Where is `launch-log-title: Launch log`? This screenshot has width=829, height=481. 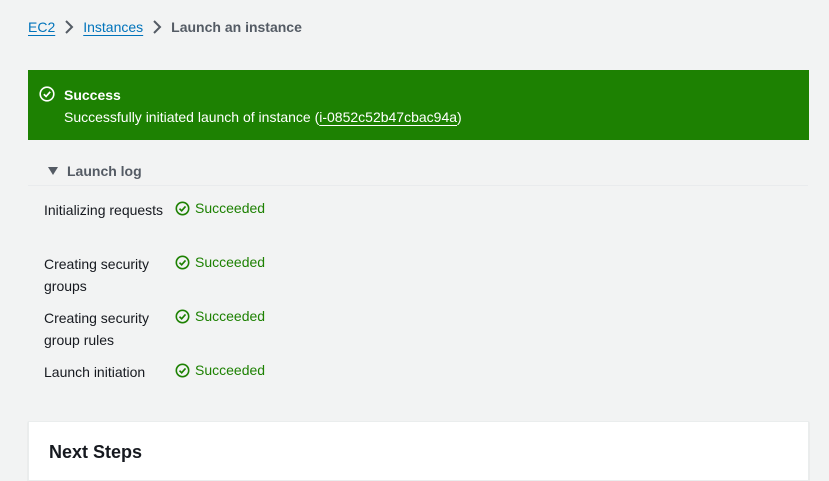 launch-log-title: Launch log is located at coordinates (104, 170).